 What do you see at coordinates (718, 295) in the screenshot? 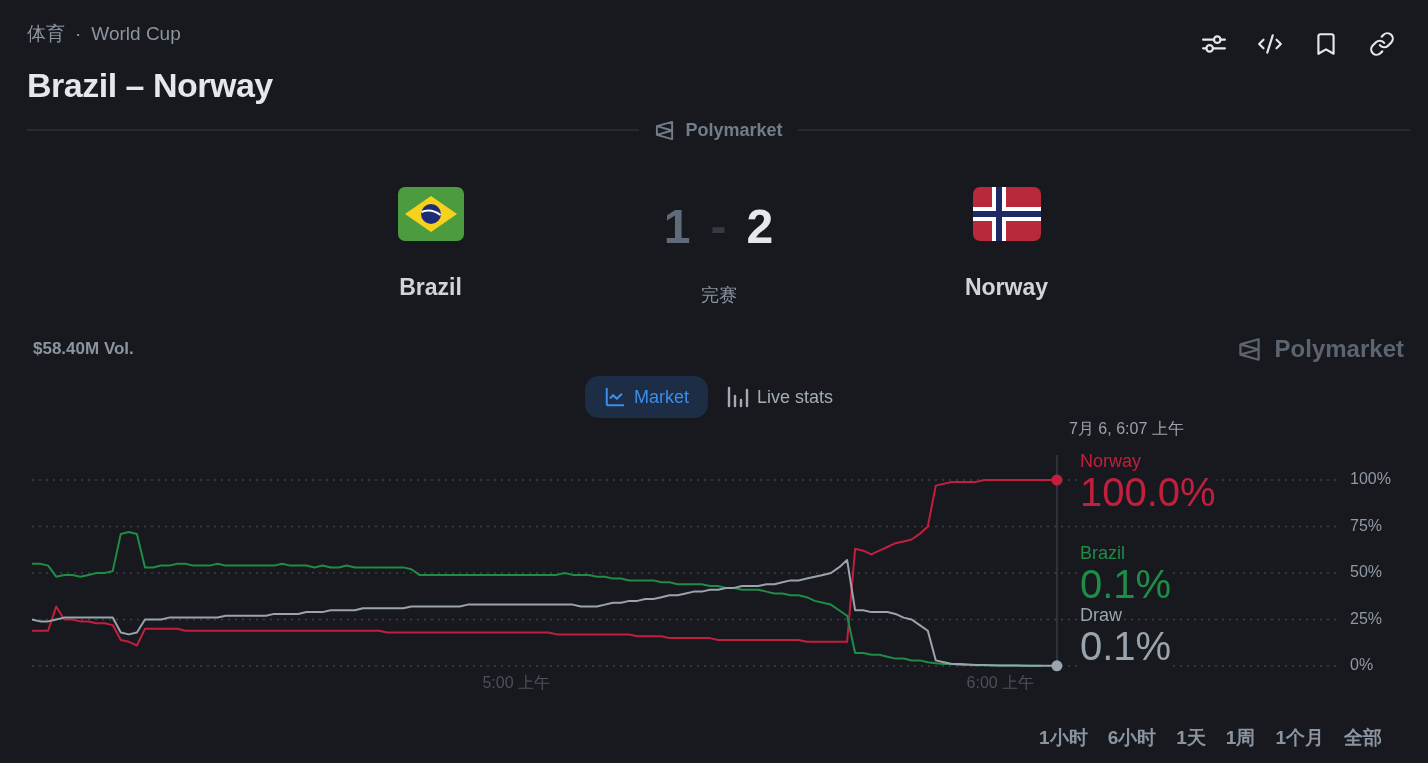
I see `match-status: 完赛` at bounding box center [718, 295].